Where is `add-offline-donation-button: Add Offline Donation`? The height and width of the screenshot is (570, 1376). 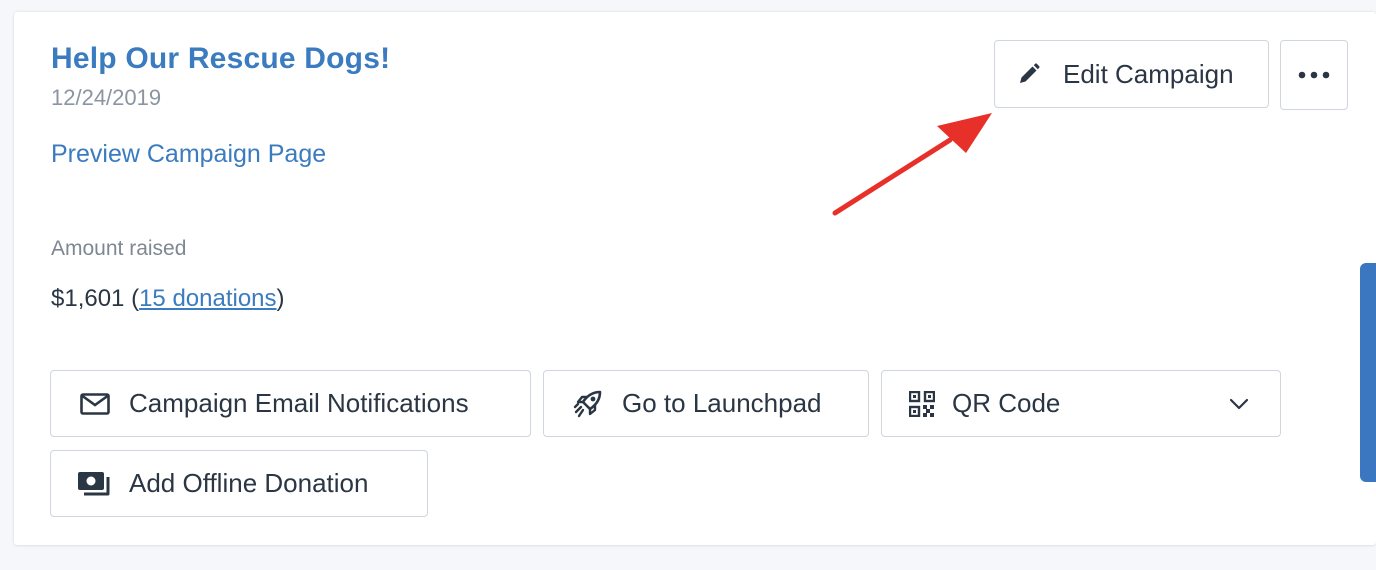 add-offline-donation-button: Add Offline Donation is located at coordinates (239, 483).